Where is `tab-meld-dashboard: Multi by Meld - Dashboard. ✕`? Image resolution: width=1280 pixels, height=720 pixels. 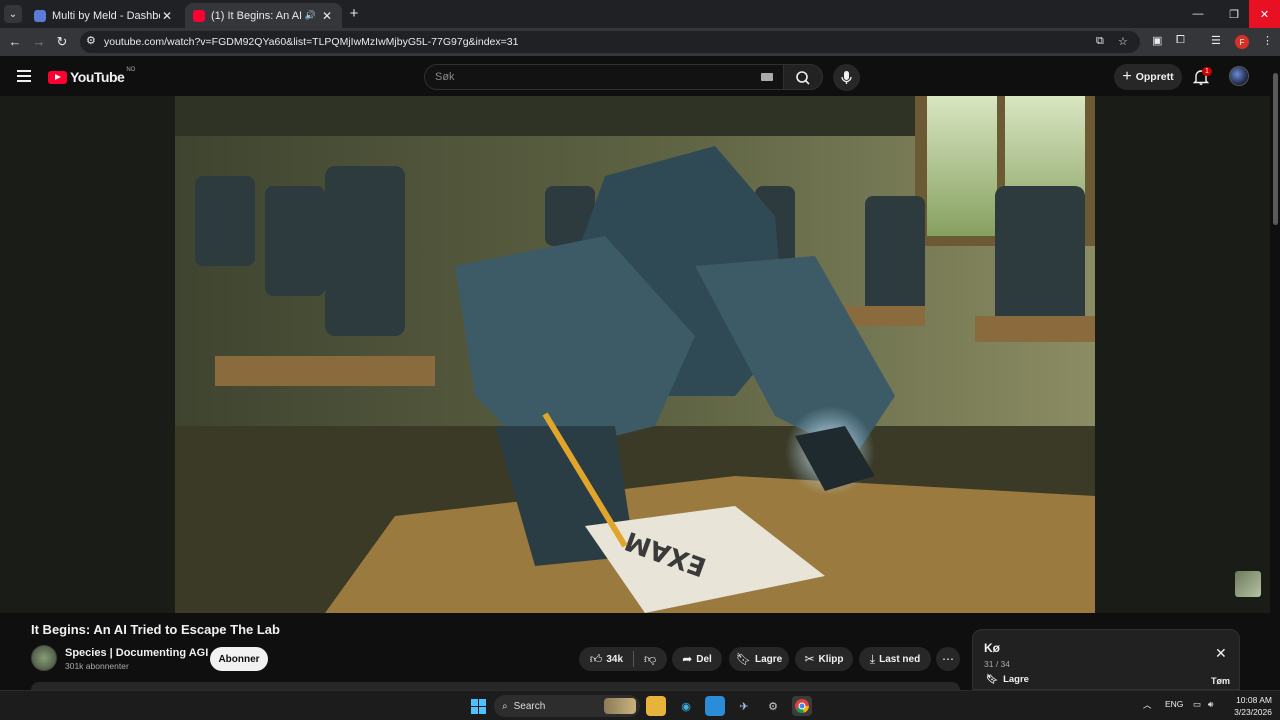 tab-meld-dashboard: Multi by Meld - Dashboard. ✕ is located at coordinates (104, 15).